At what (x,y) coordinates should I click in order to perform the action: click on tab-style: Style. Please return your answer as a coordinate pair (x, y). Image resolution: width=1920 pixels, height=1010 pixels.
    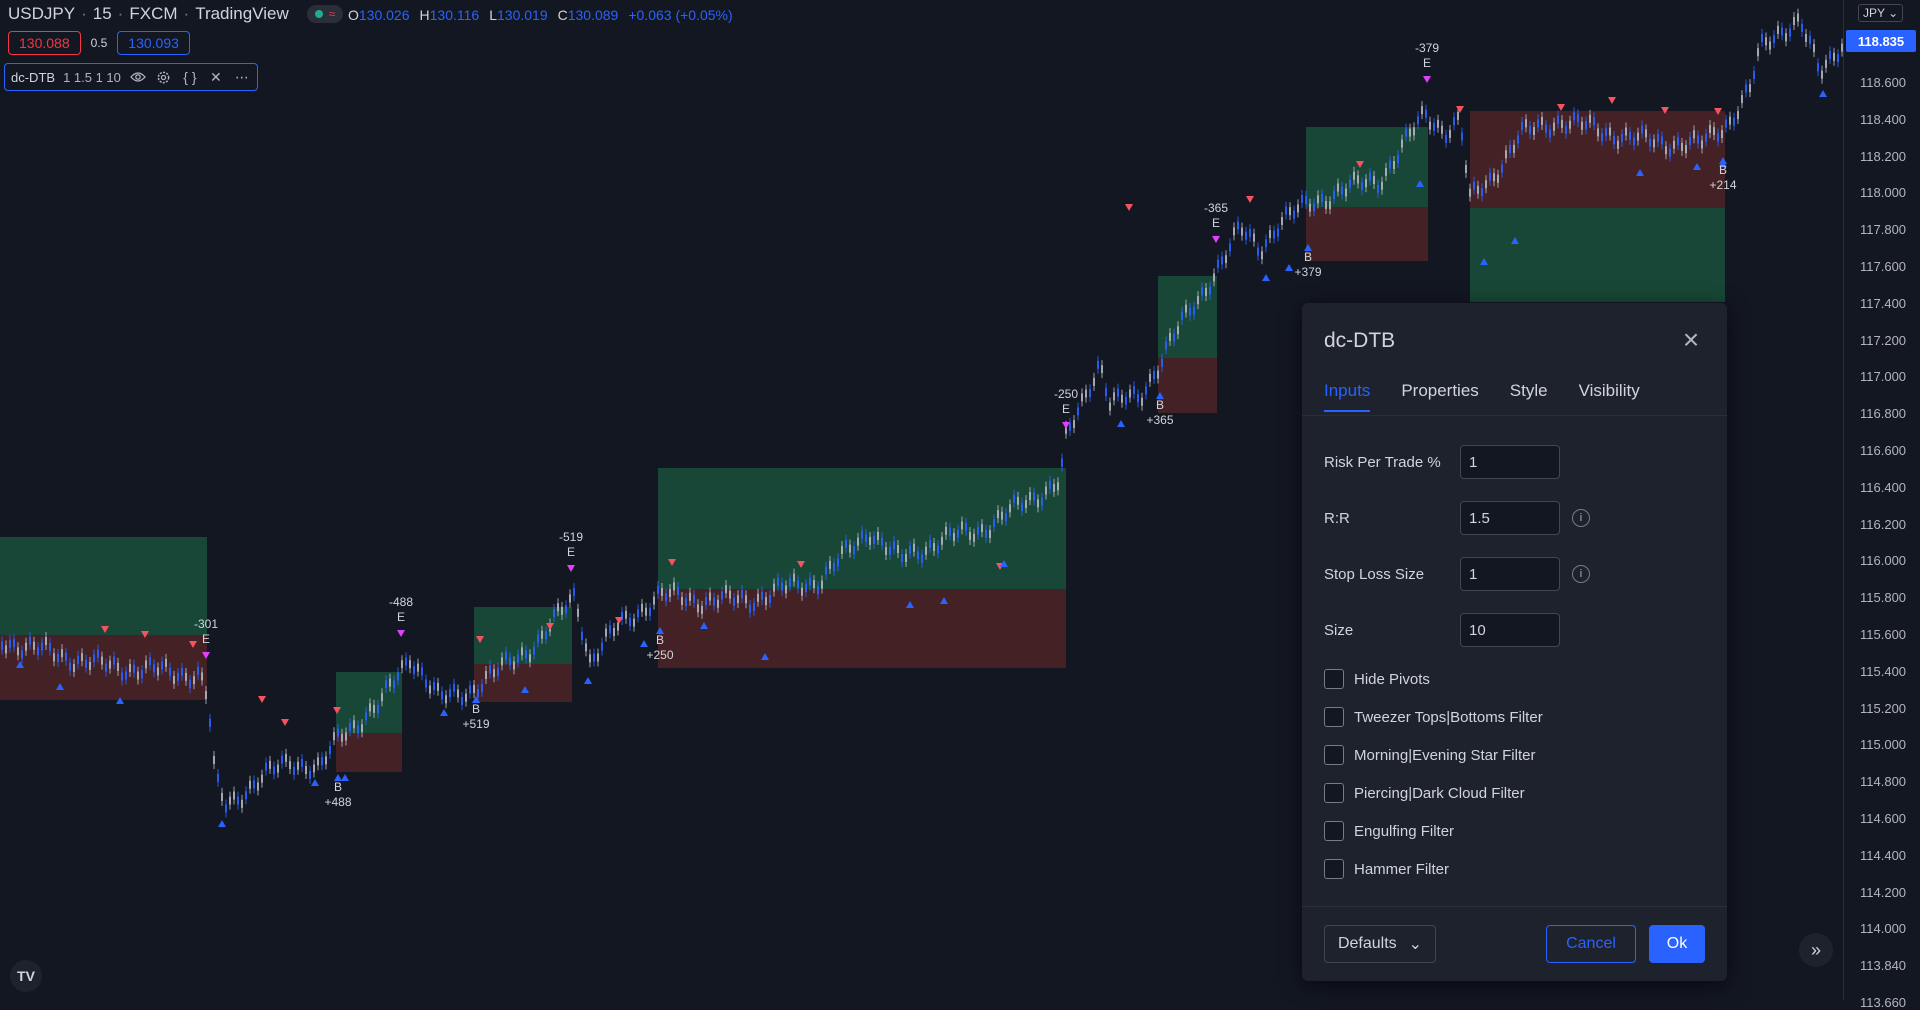
    Looking at the image, I should click on (1529, 396).